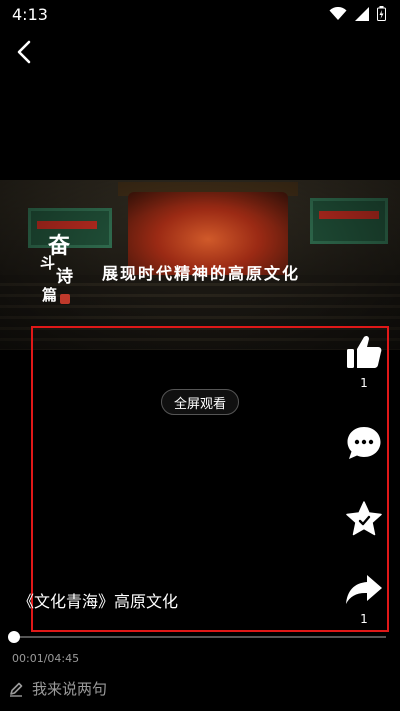 The height and width of the screenshot is (711, 400). What do you see at coordinates (338, 15) in the screenshot?
I see `wifi-icon` at bounding box center [338, 15].